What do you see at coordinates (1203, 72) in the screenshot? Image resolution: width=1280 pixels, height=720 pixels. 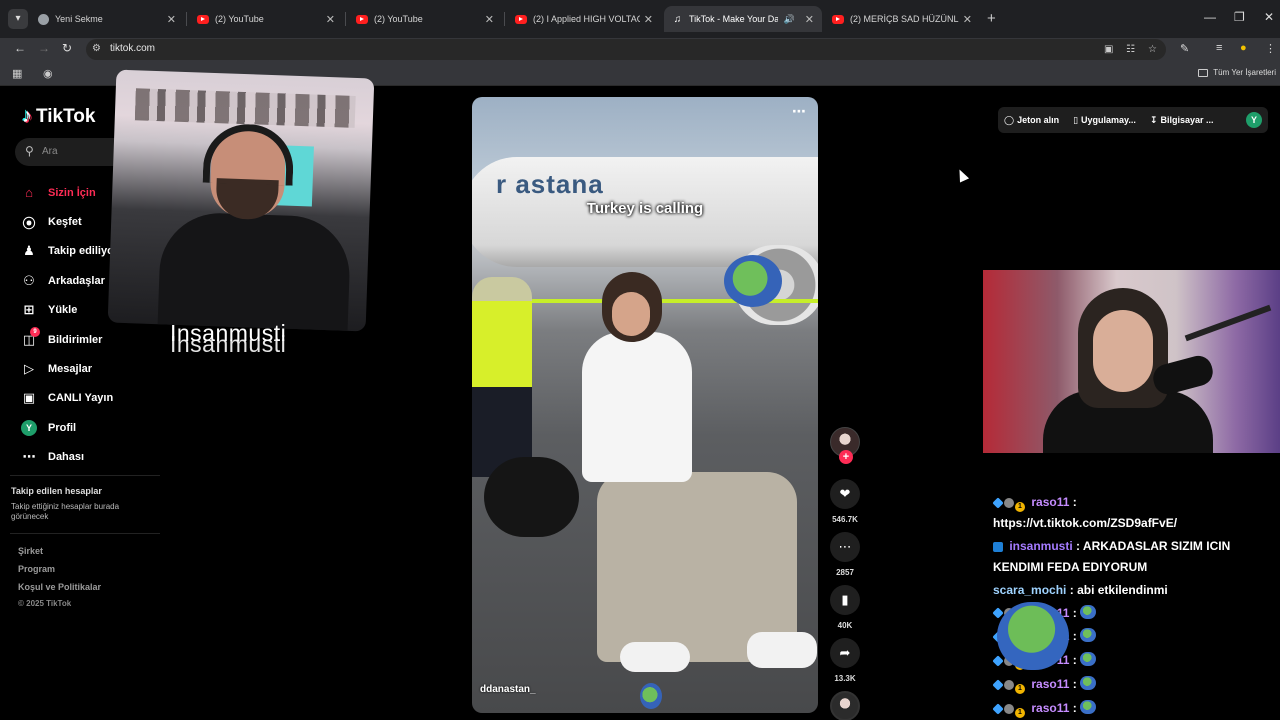 I see `folder-icon` at bounding box center [1203, 72].